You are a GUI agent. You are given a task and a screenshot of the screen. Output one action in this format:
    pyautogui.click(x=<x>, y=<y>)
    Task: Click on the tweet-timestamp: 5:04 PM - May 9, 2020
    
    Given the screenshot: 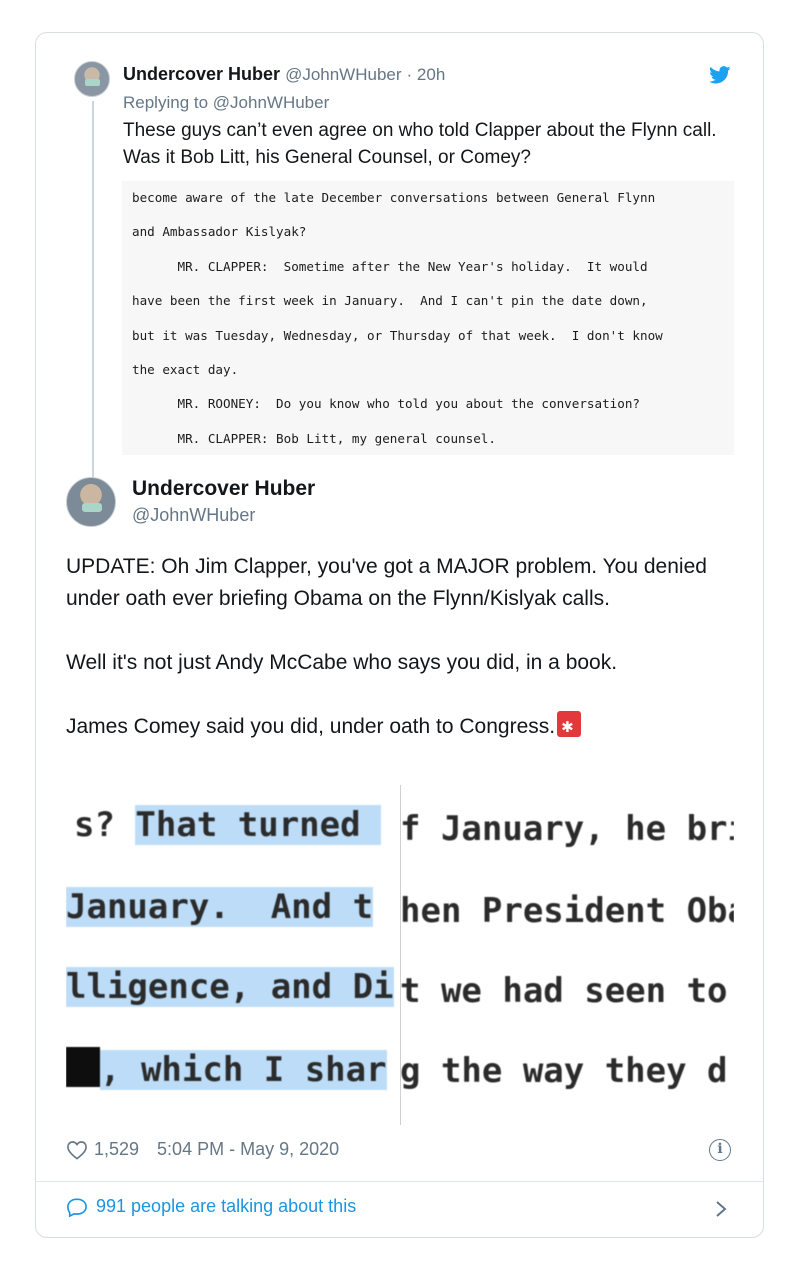 What is the action you would take?
    pyautogui.click(x=248, y=1149)
    